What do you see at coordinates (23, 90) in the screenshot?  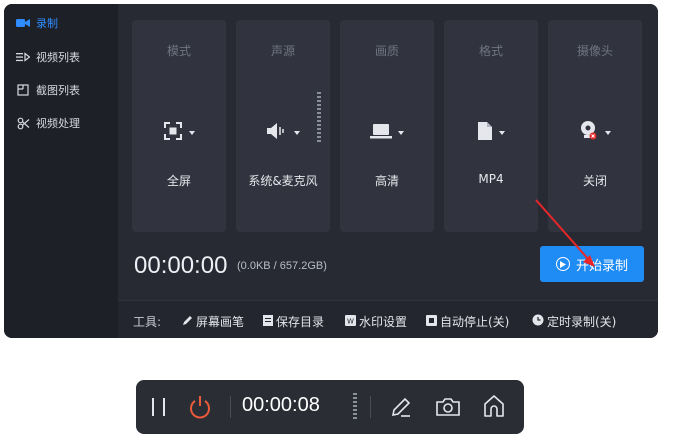 I see `screenshot-list-icon` at bounding box center [23, 90].